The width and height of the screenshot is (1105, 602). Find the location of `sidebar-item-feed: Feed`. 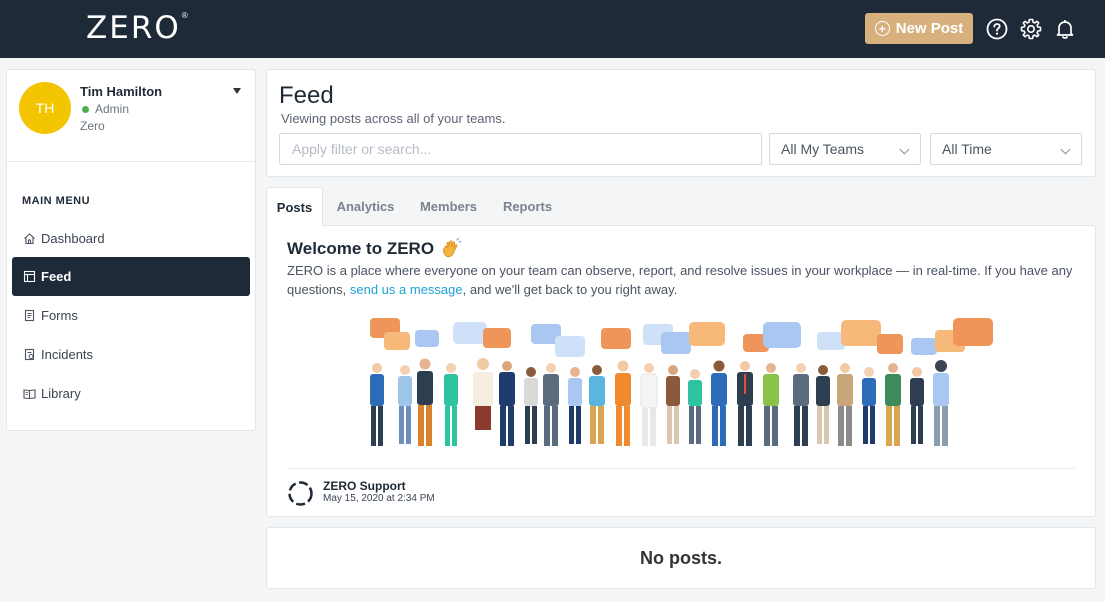

sidebar-item-feed: Feed is located at coordinates (131, 276).